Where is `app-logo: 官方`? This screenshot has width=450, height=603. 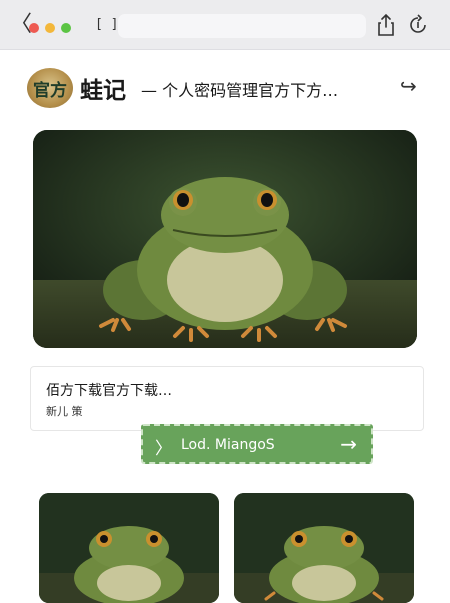 app-logo: 官方 is located at coordinates (50, 88).